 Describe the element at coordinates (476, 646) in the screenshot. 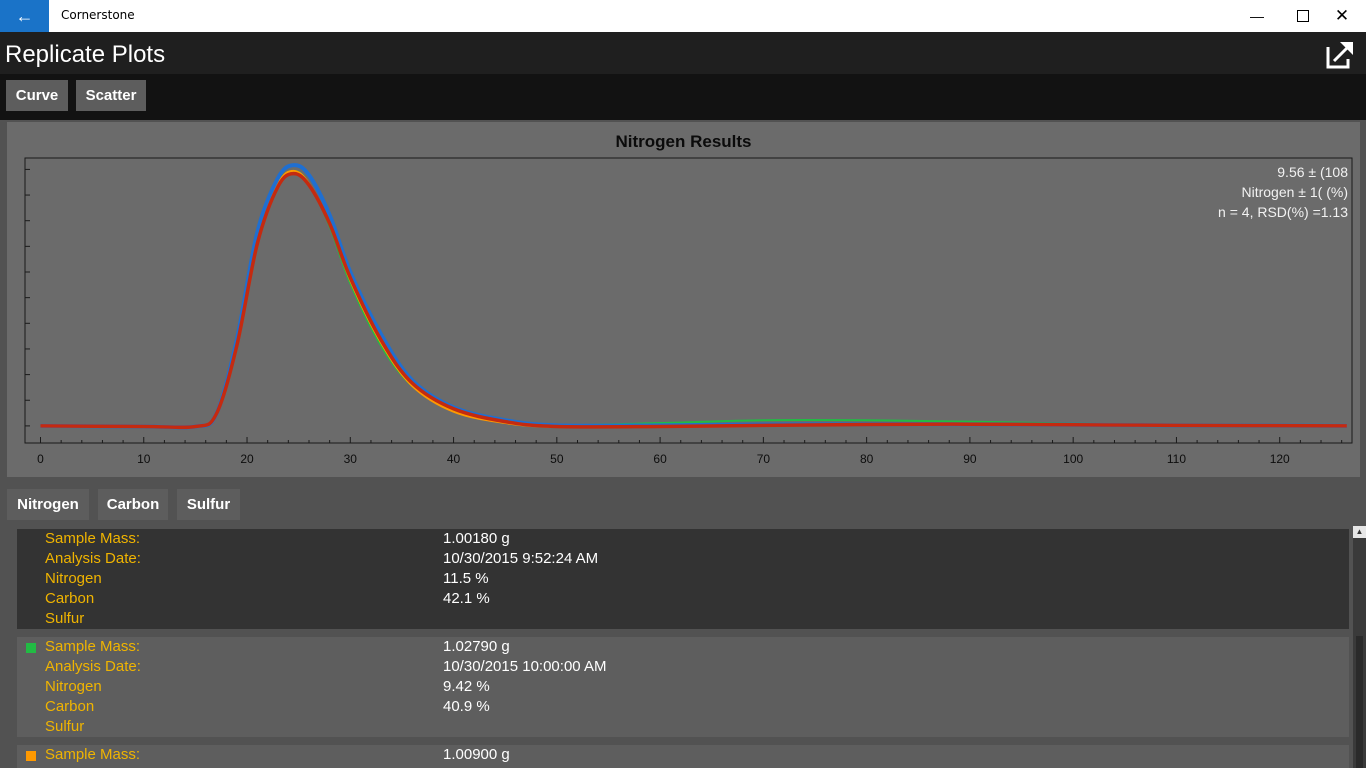

I see `sample-mass-value: 1.02790 g` at that location.